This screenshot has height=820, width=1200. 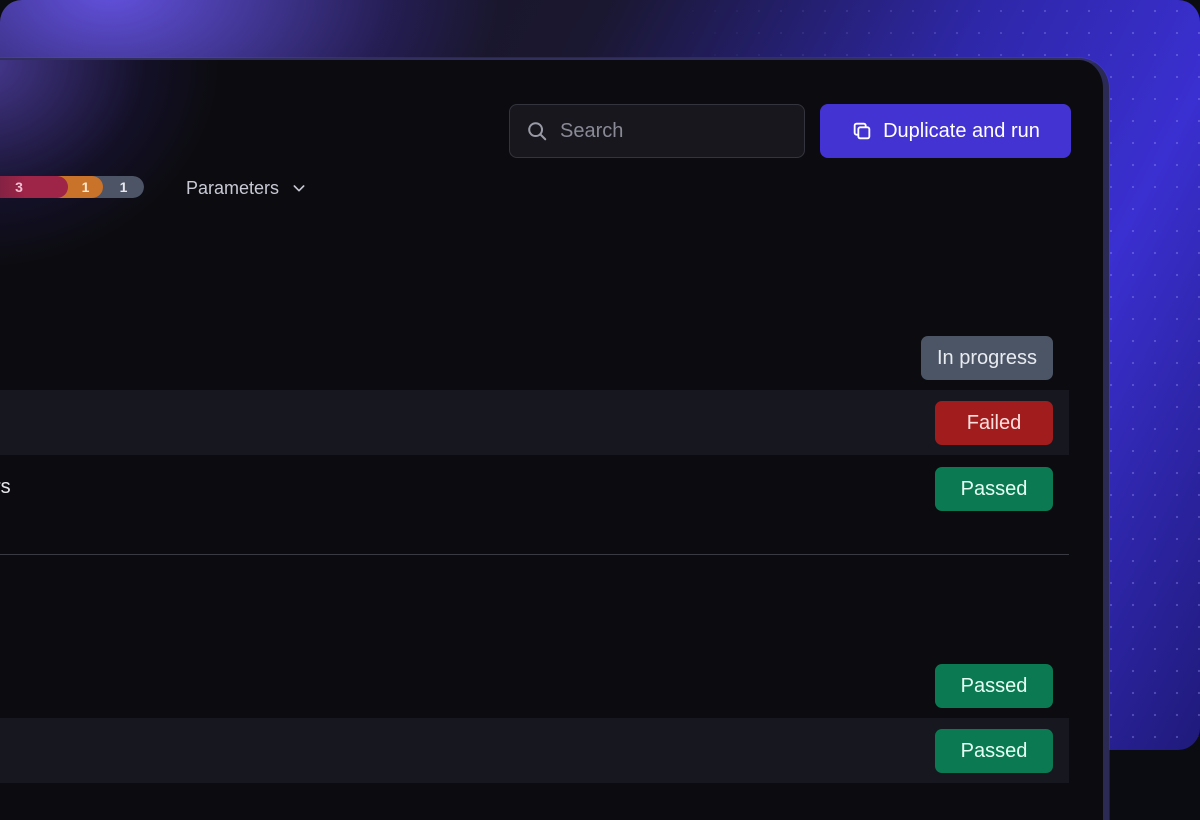 I want to click on parameters-dropdown: Parameters, so click(x=246, y=188).